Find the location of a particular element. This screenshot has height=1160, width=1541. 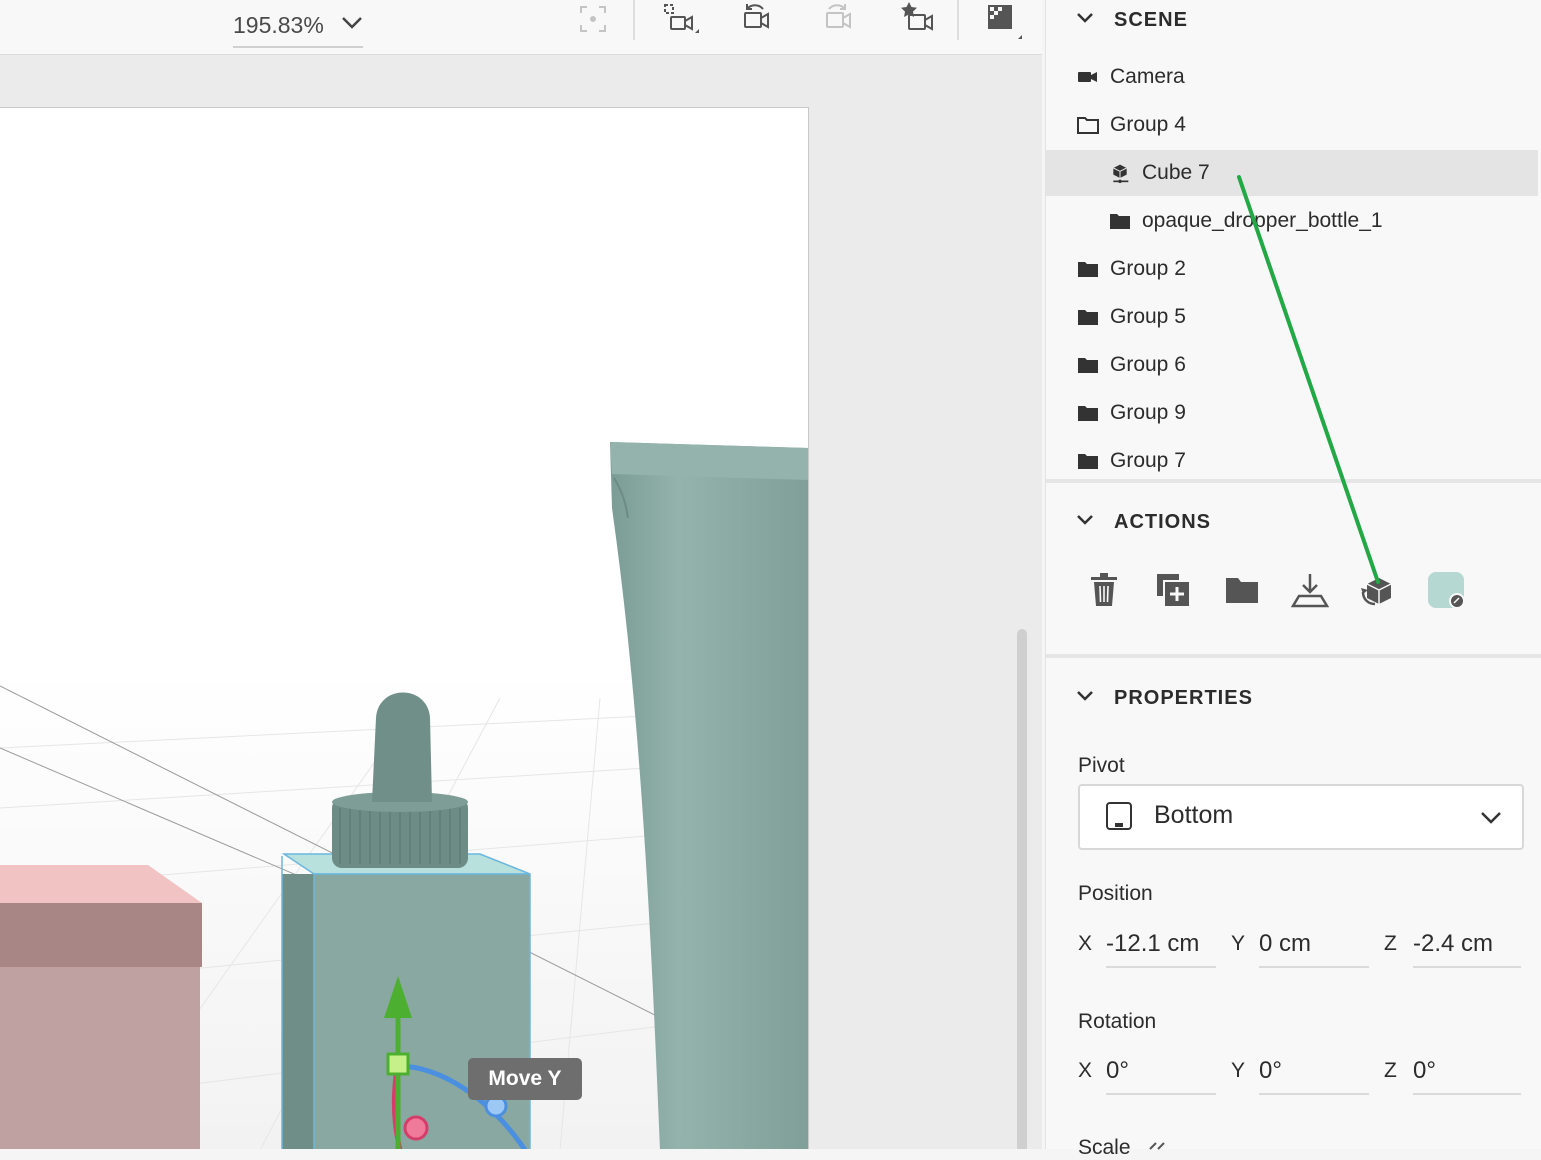

vertical-scrollbar is located at coordinates (1022, 889).